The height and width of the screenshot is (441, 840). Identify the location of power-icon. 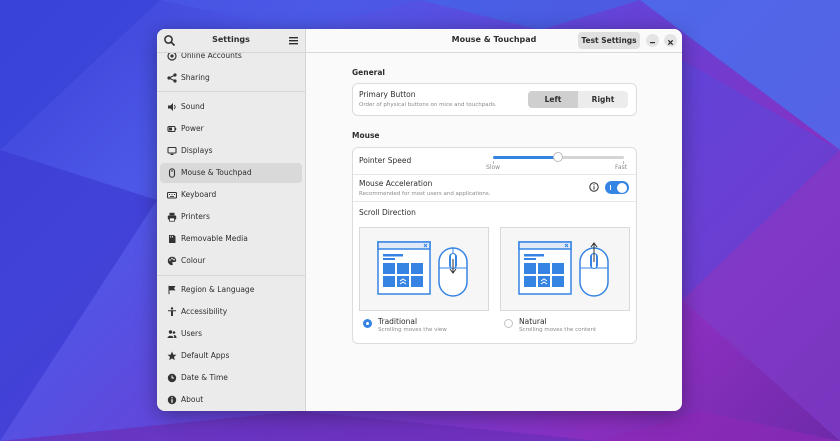
(172, 129).